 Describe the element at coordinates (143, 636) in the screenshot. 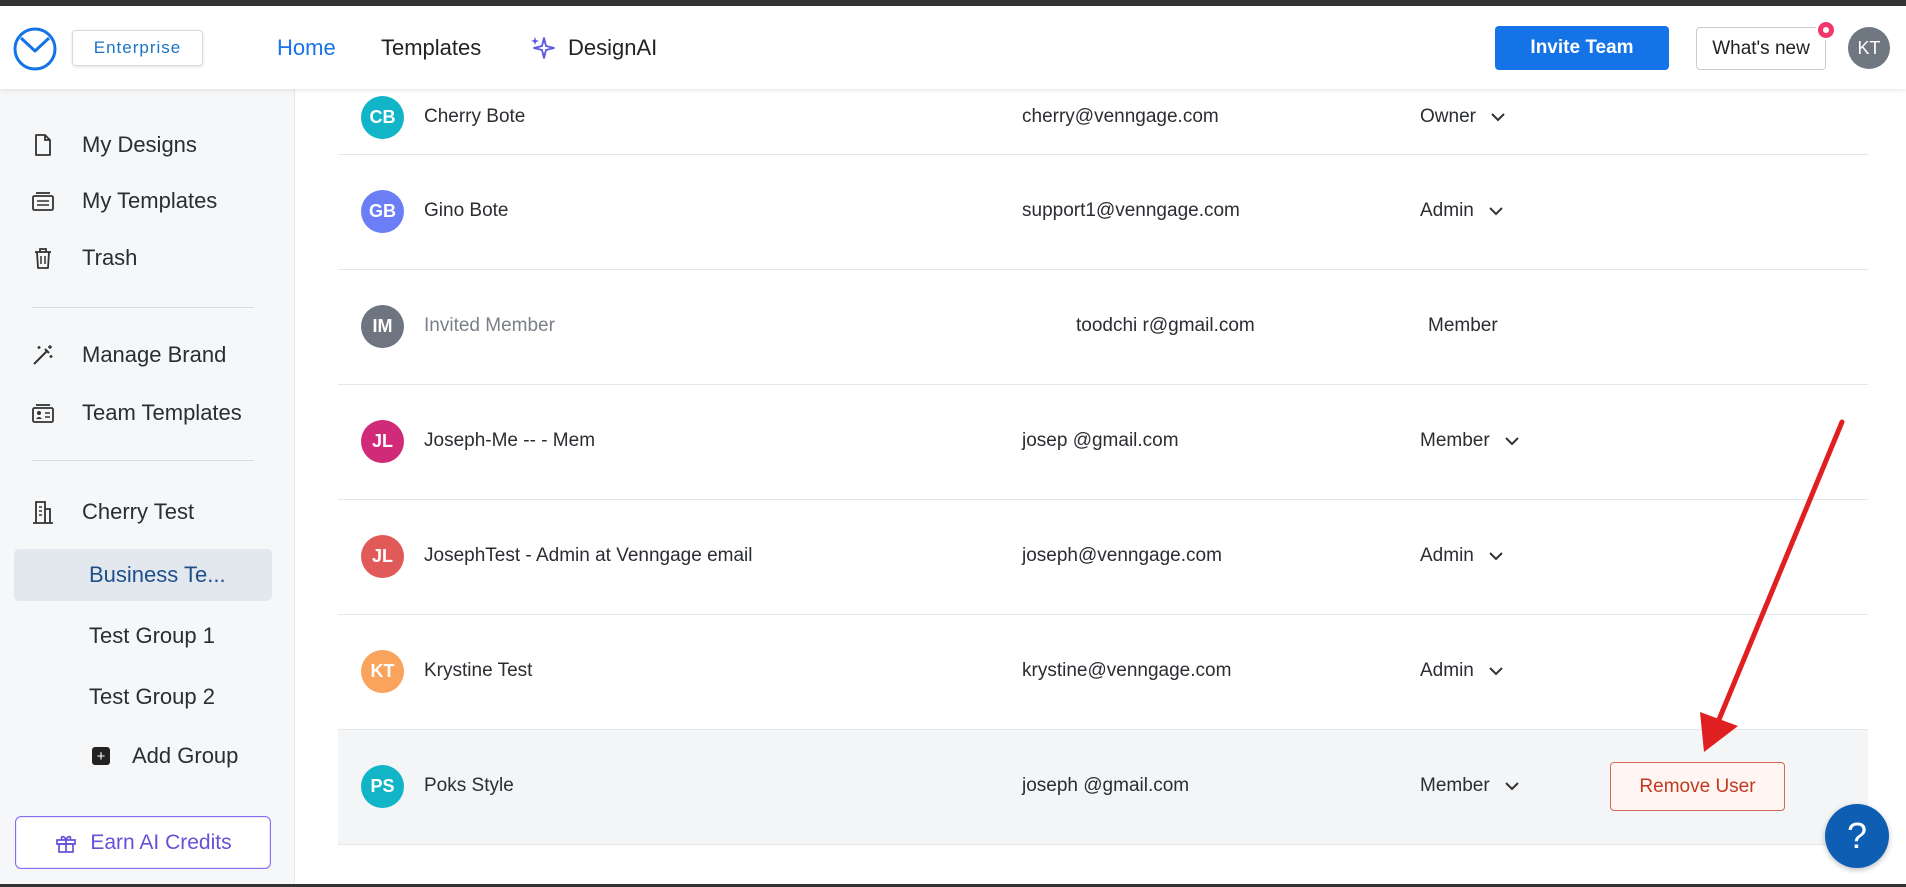

I see `sidebar-group-test-group-1: Test Group 1` at that location.